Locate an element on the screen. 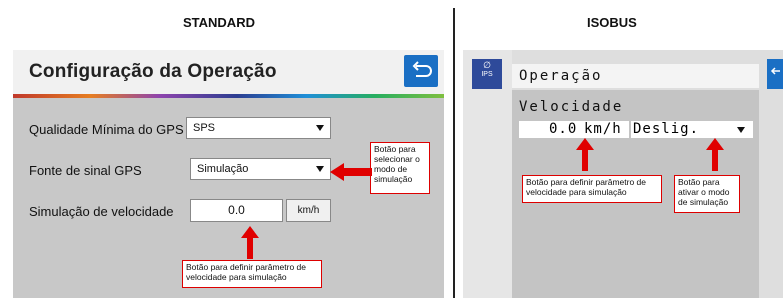 This screenshot has width=783, height=298. isobus-back-button is located at coordinates (775, 74).